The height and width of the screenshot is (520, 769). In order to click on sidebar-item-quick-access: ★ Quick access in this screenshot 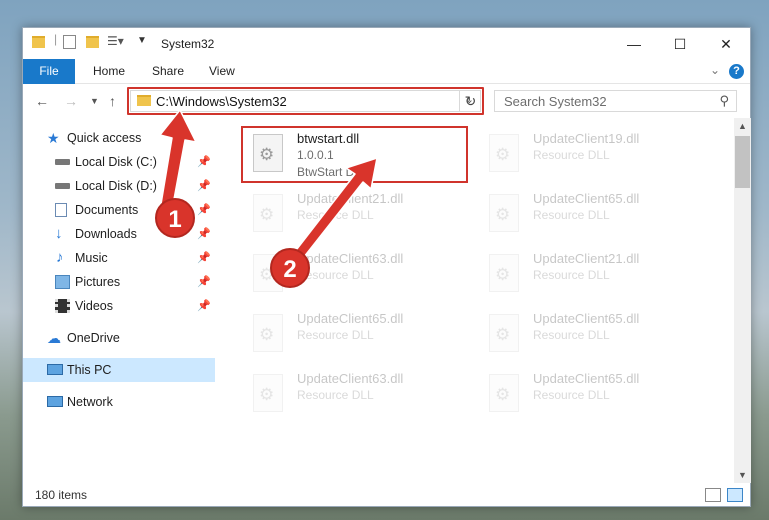, I will do `click(119, 138)`.